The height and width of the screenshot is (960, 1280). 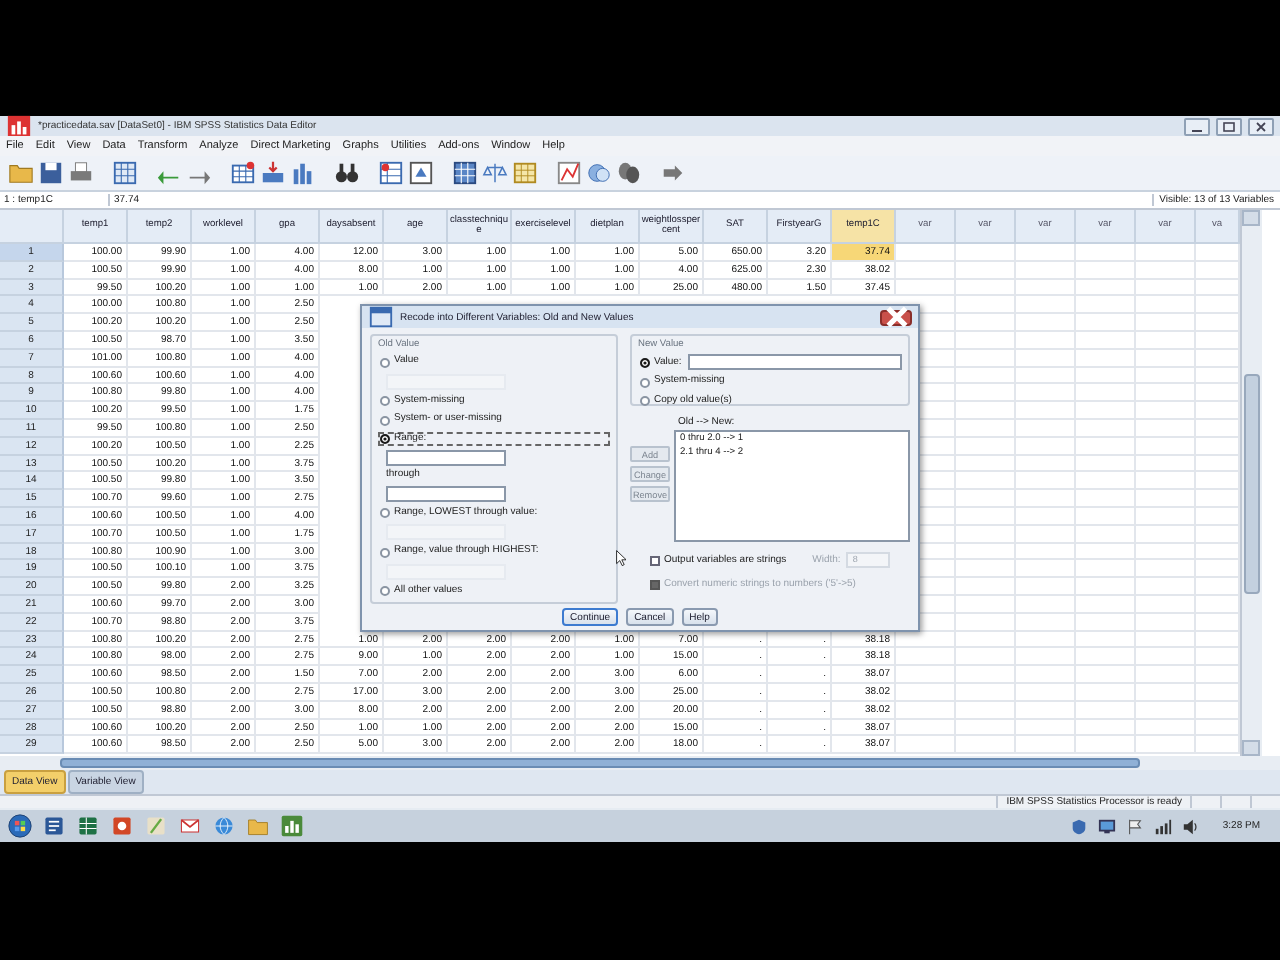 What do you see at coordinates (1191, 826) in the screenshot?
I see `volume-icon` at bounding box center [1191, 826].